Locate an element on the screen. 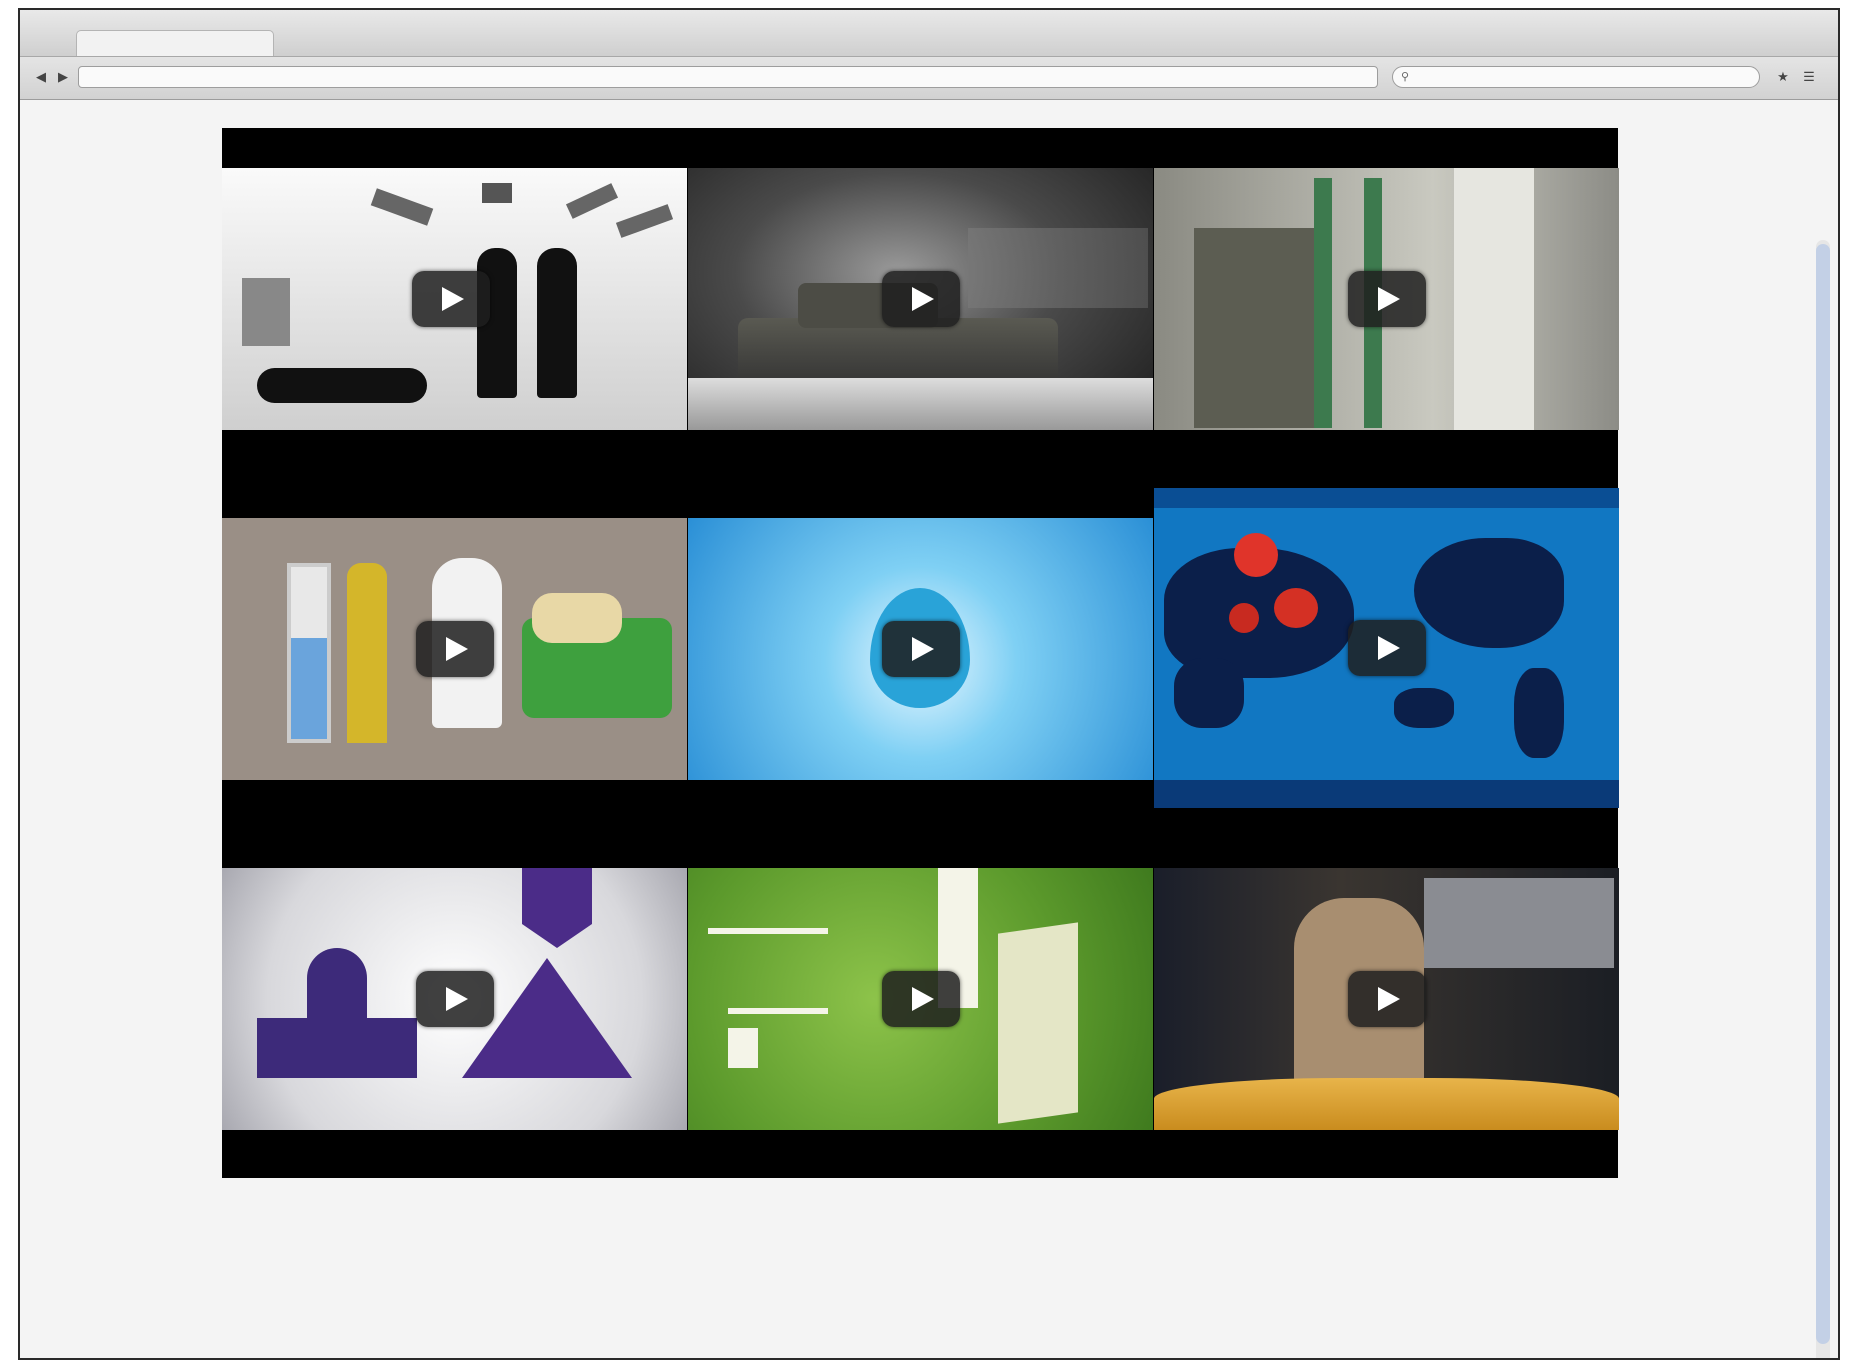 The image size is (1849, 1369). door-shape is located at coordinates (266, 312).